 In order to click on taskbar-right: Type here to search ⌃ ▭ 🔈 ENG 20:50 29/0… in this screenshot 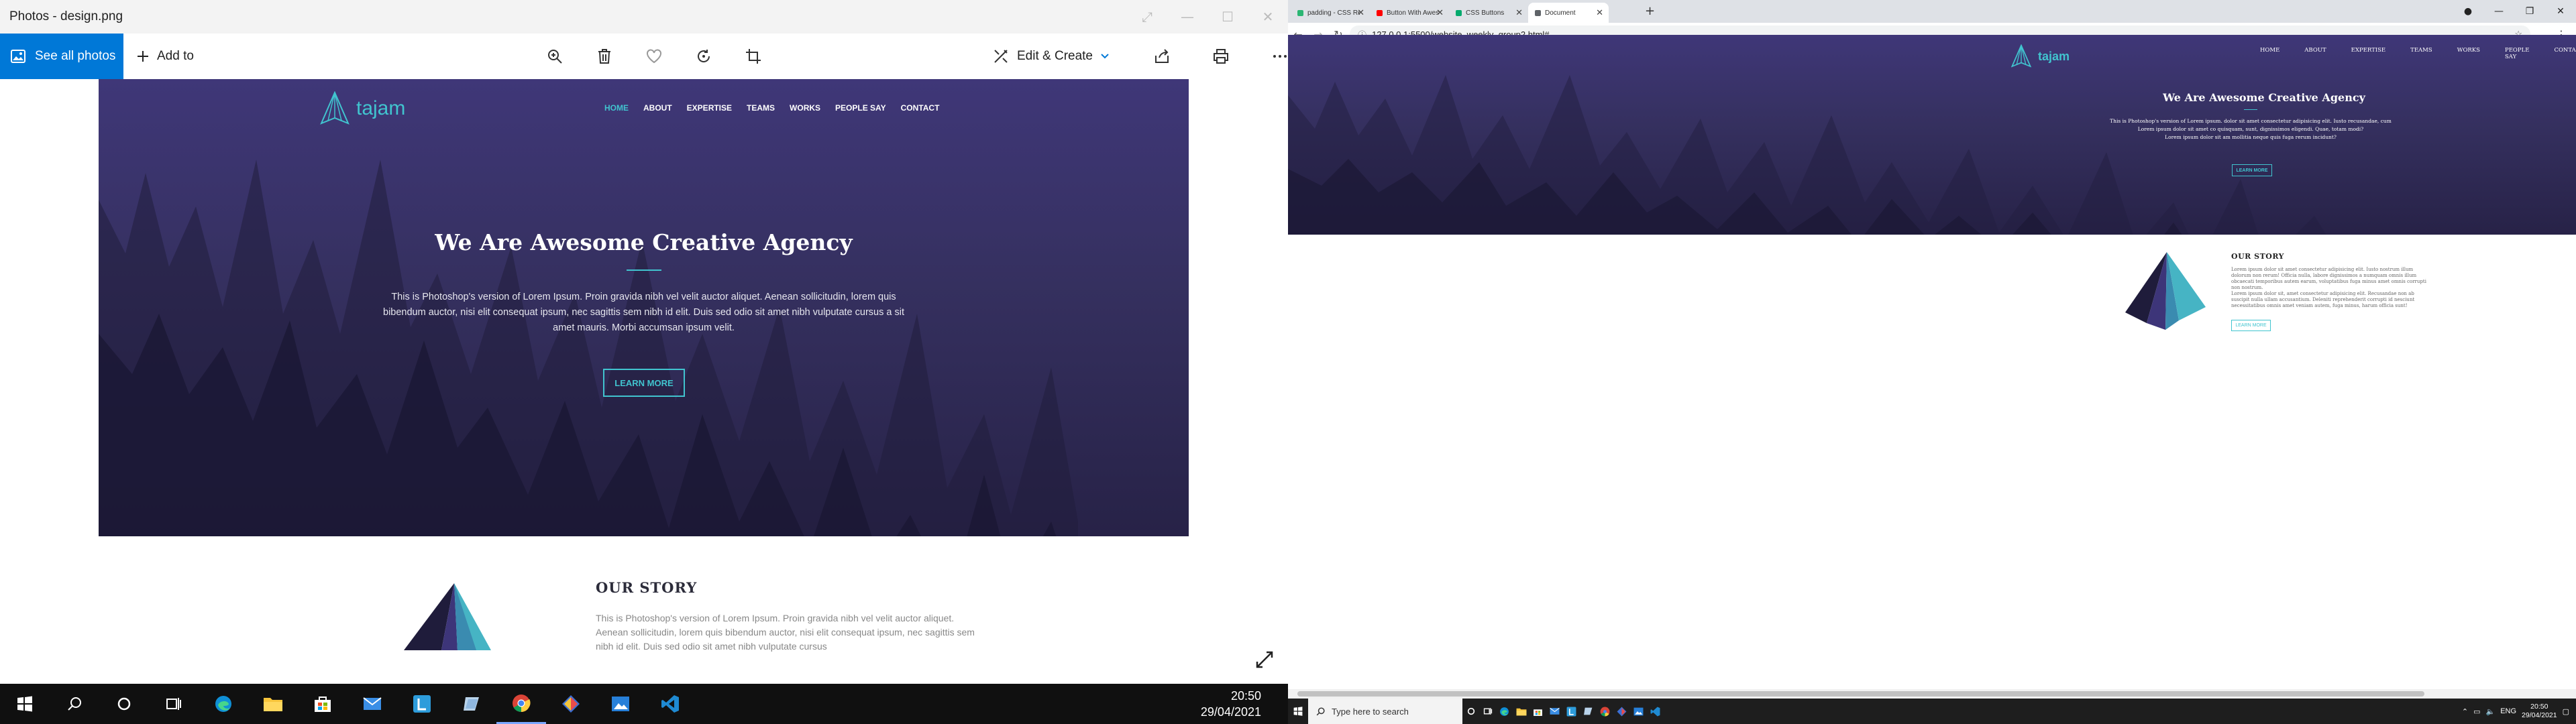, I will do `click(1932, 711)`.